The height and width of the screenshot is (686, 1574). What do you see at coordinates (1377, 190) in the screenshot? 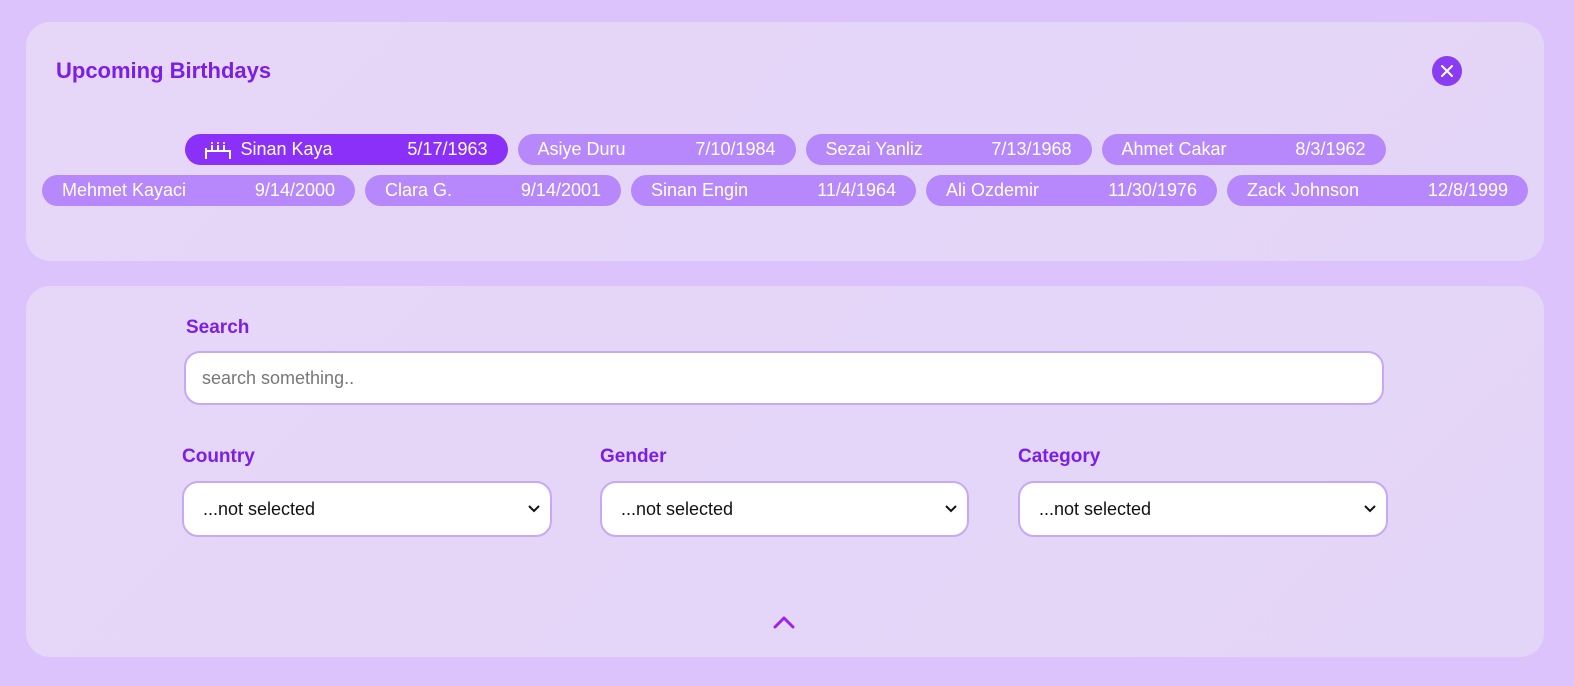
I see `birthday-chip: Zack Johnson 12/8/1999` at bounding box center [1377, 190].